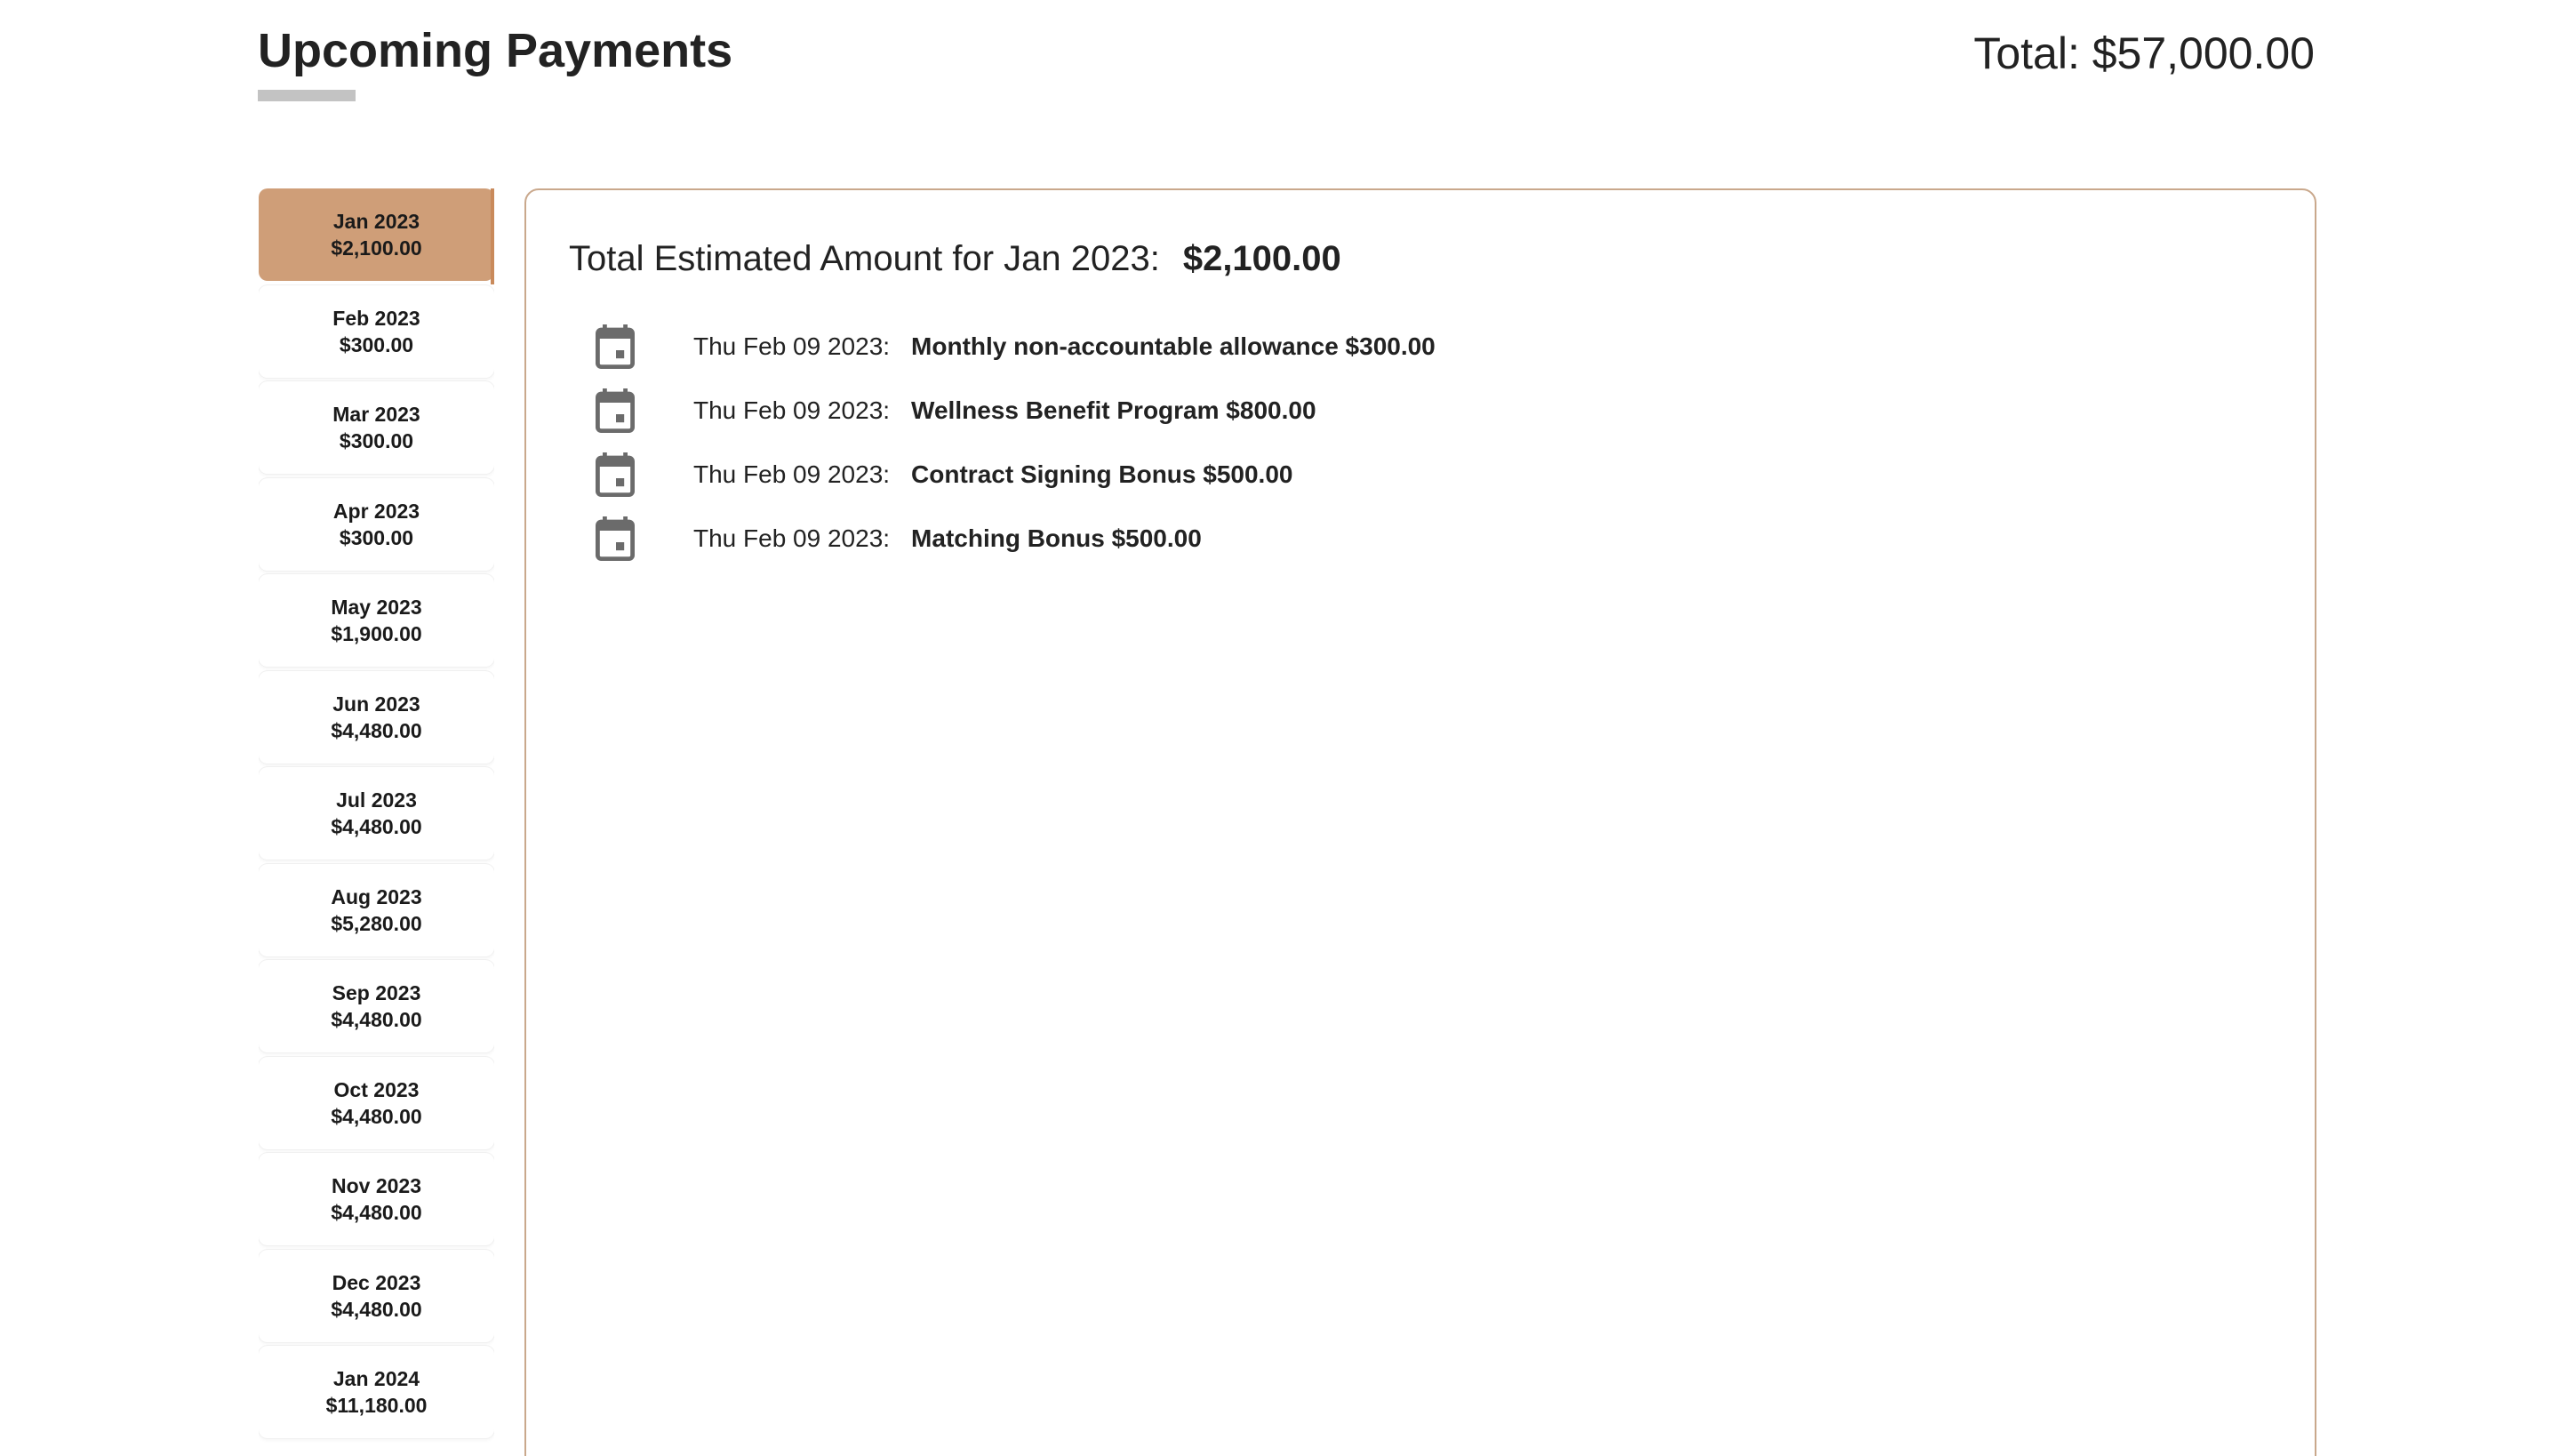  I want to click on detail-amount: $2,100.00, so click(1261, 258).